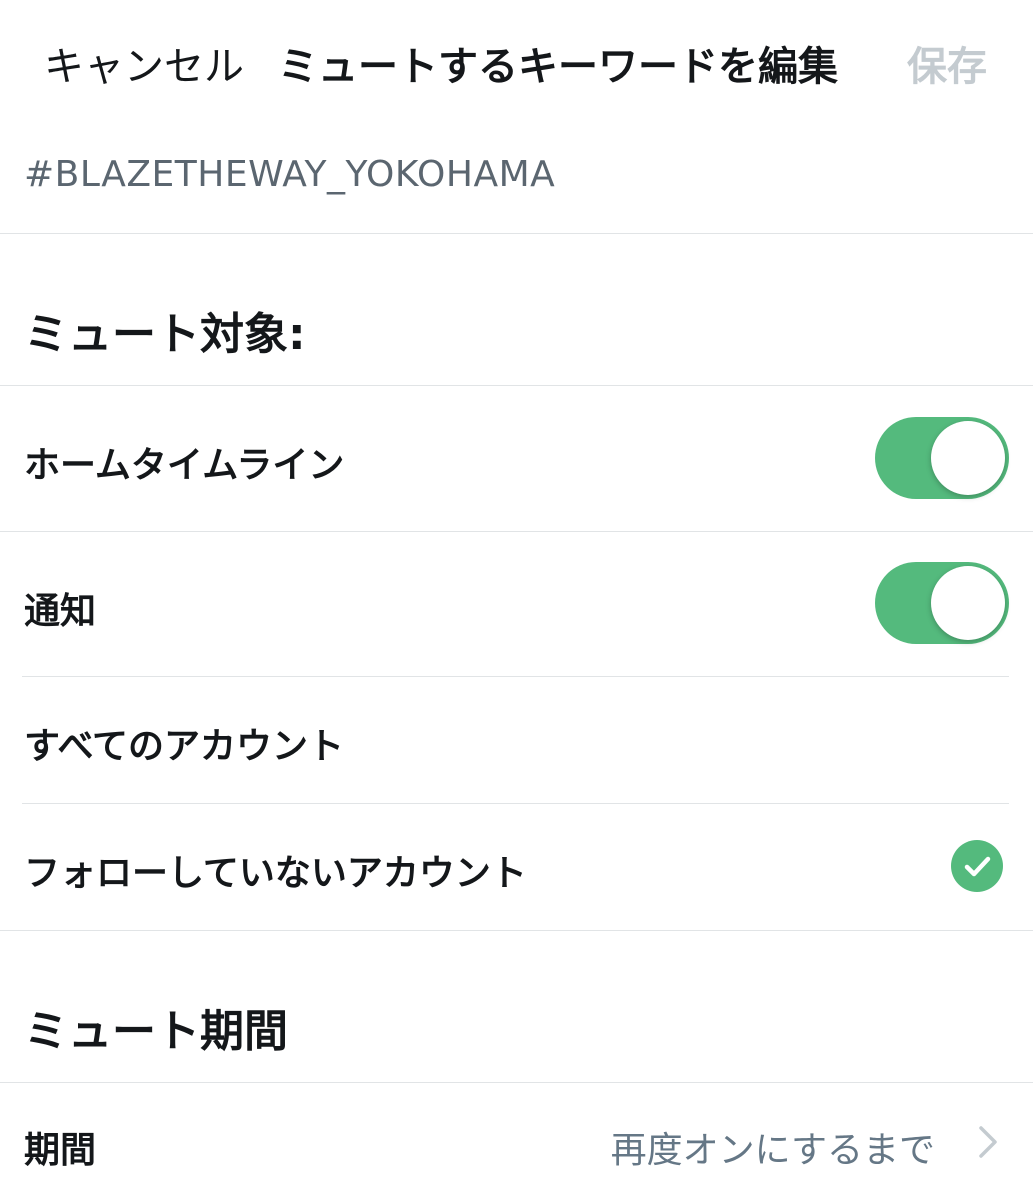  I want to click on all-accounts-label: すべてのアカウント, so click(184, 746).